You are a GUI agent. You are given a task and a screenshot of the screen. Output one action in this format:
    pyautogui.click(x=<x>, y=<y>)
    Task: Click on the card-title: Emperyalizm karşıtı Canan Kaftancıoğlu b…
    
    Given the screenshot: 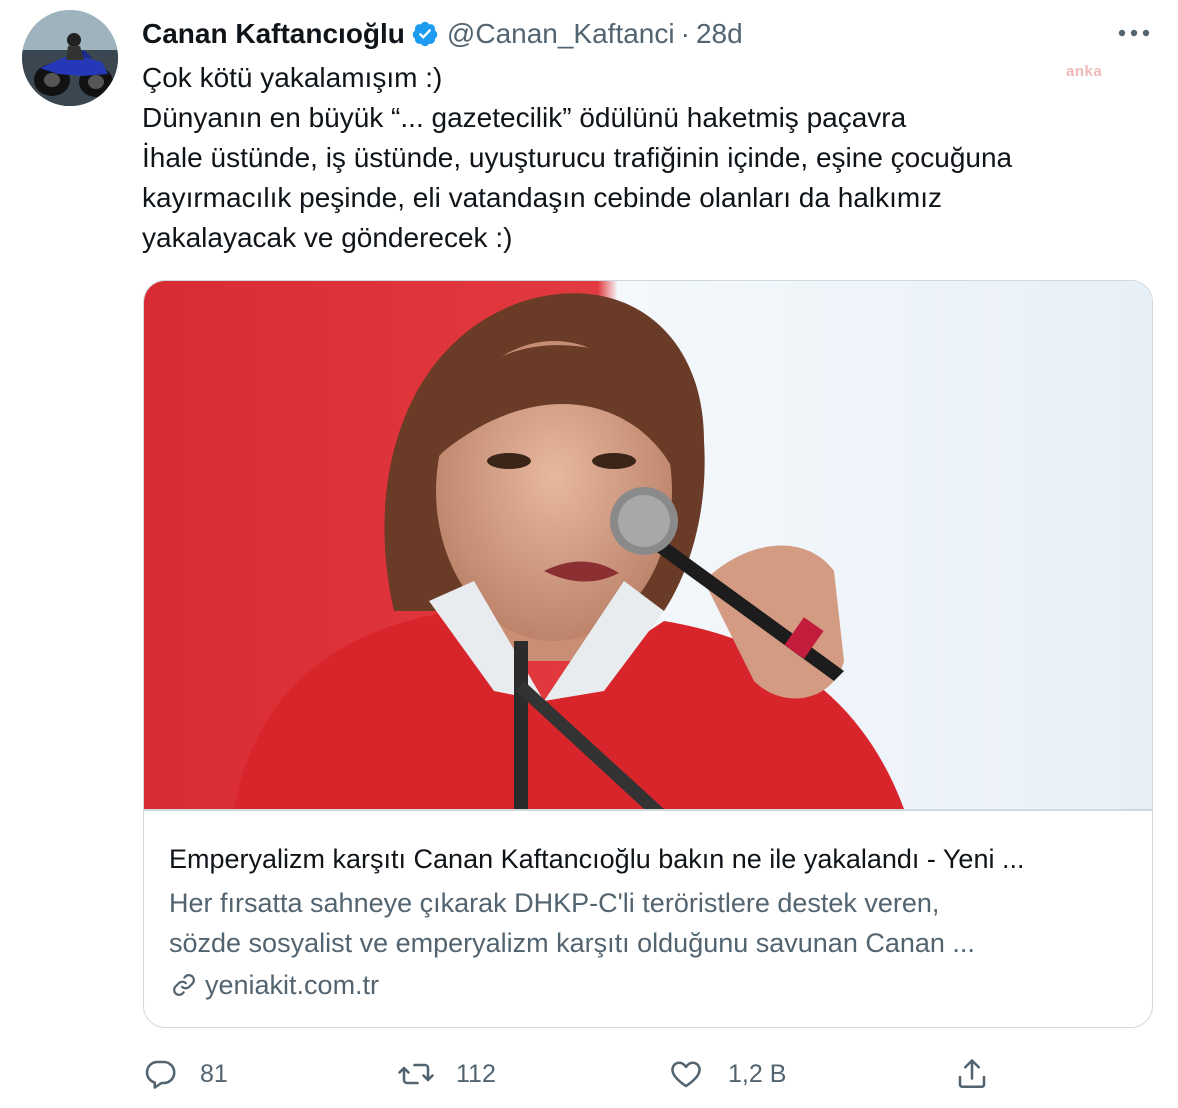 What is the action you would take?
    pyautogui.click(x=654, y=859)
    